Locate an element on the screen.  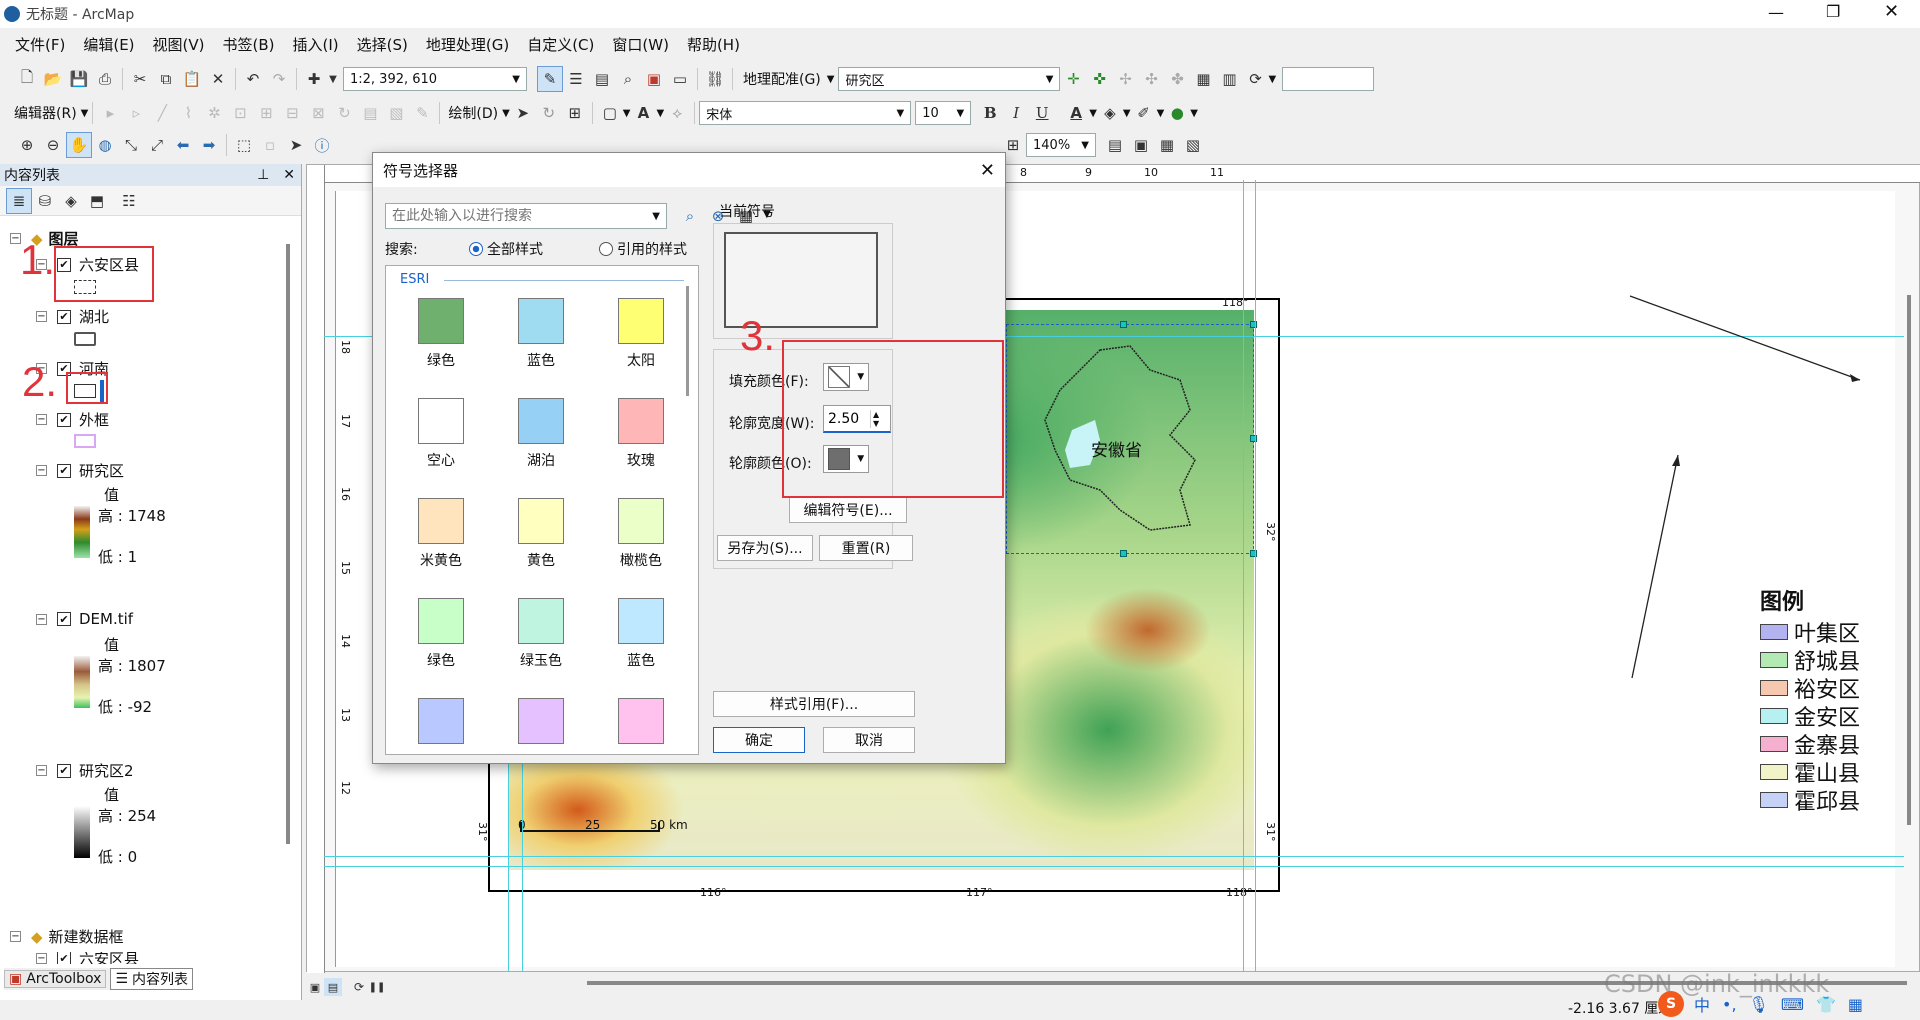
delete-link-icon: ✤ is located at coordinates (1177, 79).